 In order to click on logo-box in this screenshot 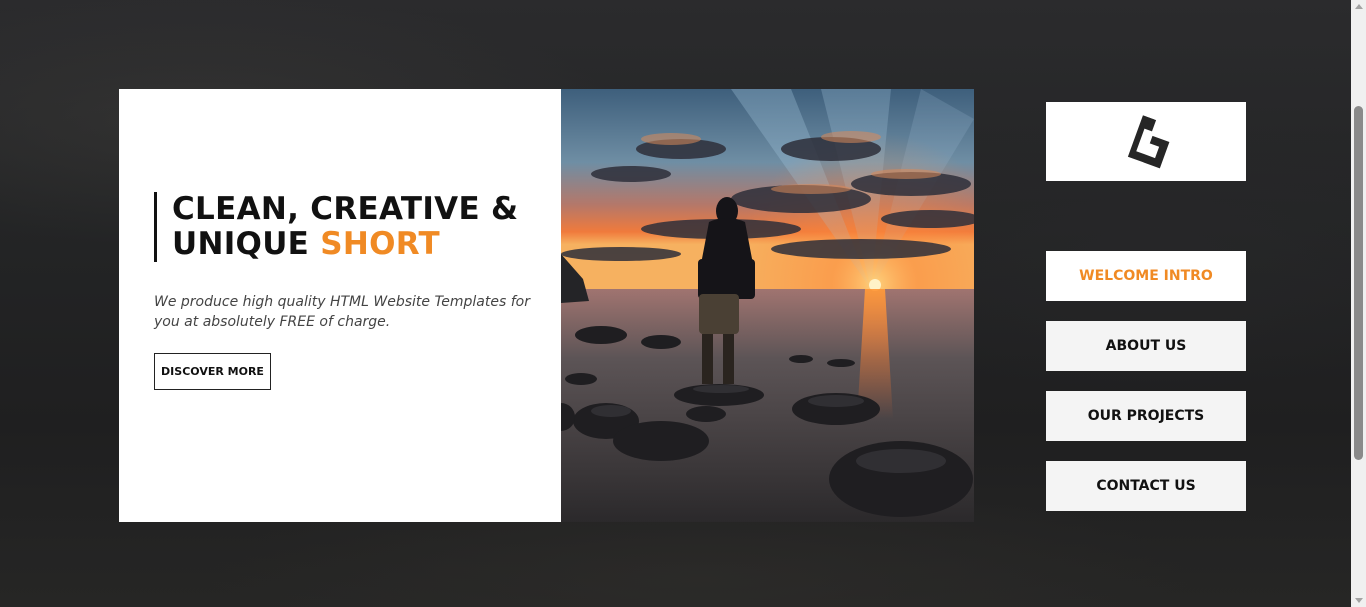, I will do `click(1146, 141)`.